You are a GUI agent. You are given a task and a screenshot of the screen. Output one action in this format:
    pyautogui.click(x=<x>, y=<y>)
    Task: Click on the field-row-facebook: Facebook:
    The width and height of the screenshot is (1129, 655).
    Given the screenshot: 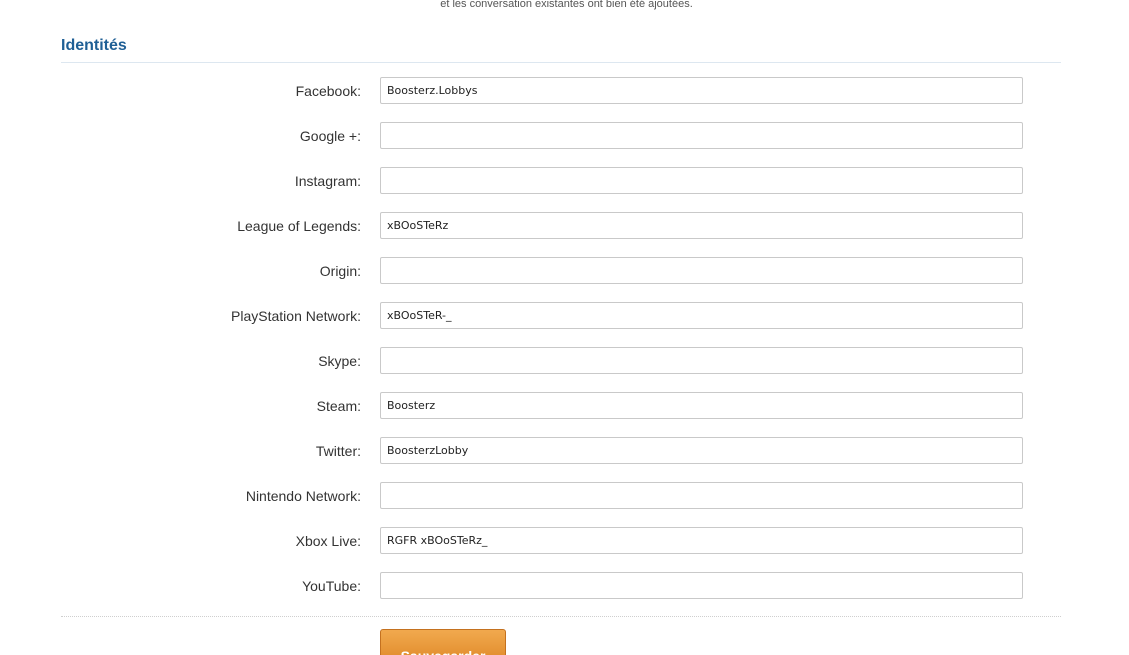 What is the action you would take?
    pyautogui.click(x=564, y=91)
    